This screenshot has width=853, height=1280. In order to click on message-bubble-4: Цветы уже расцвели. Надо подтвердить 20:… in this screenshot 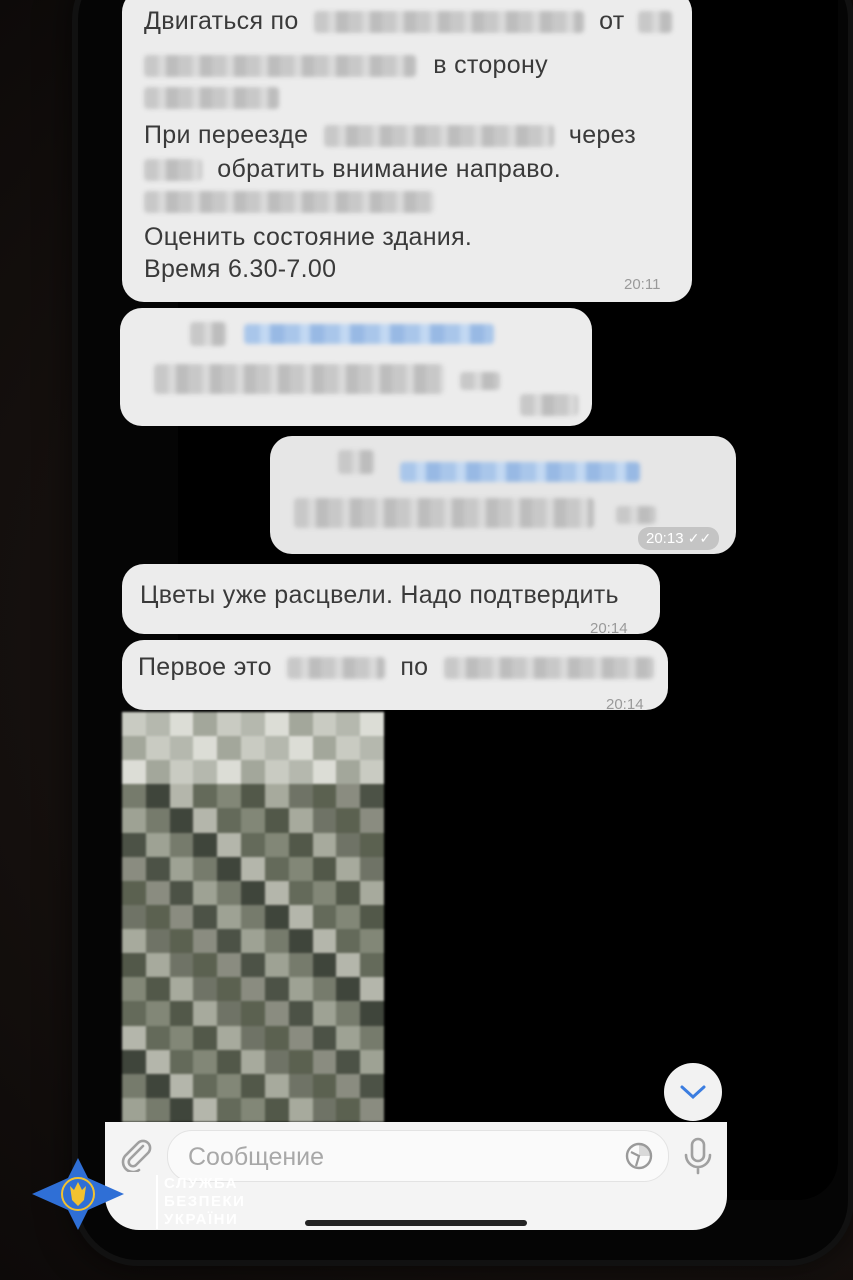, I will do `click(391, 600)`.